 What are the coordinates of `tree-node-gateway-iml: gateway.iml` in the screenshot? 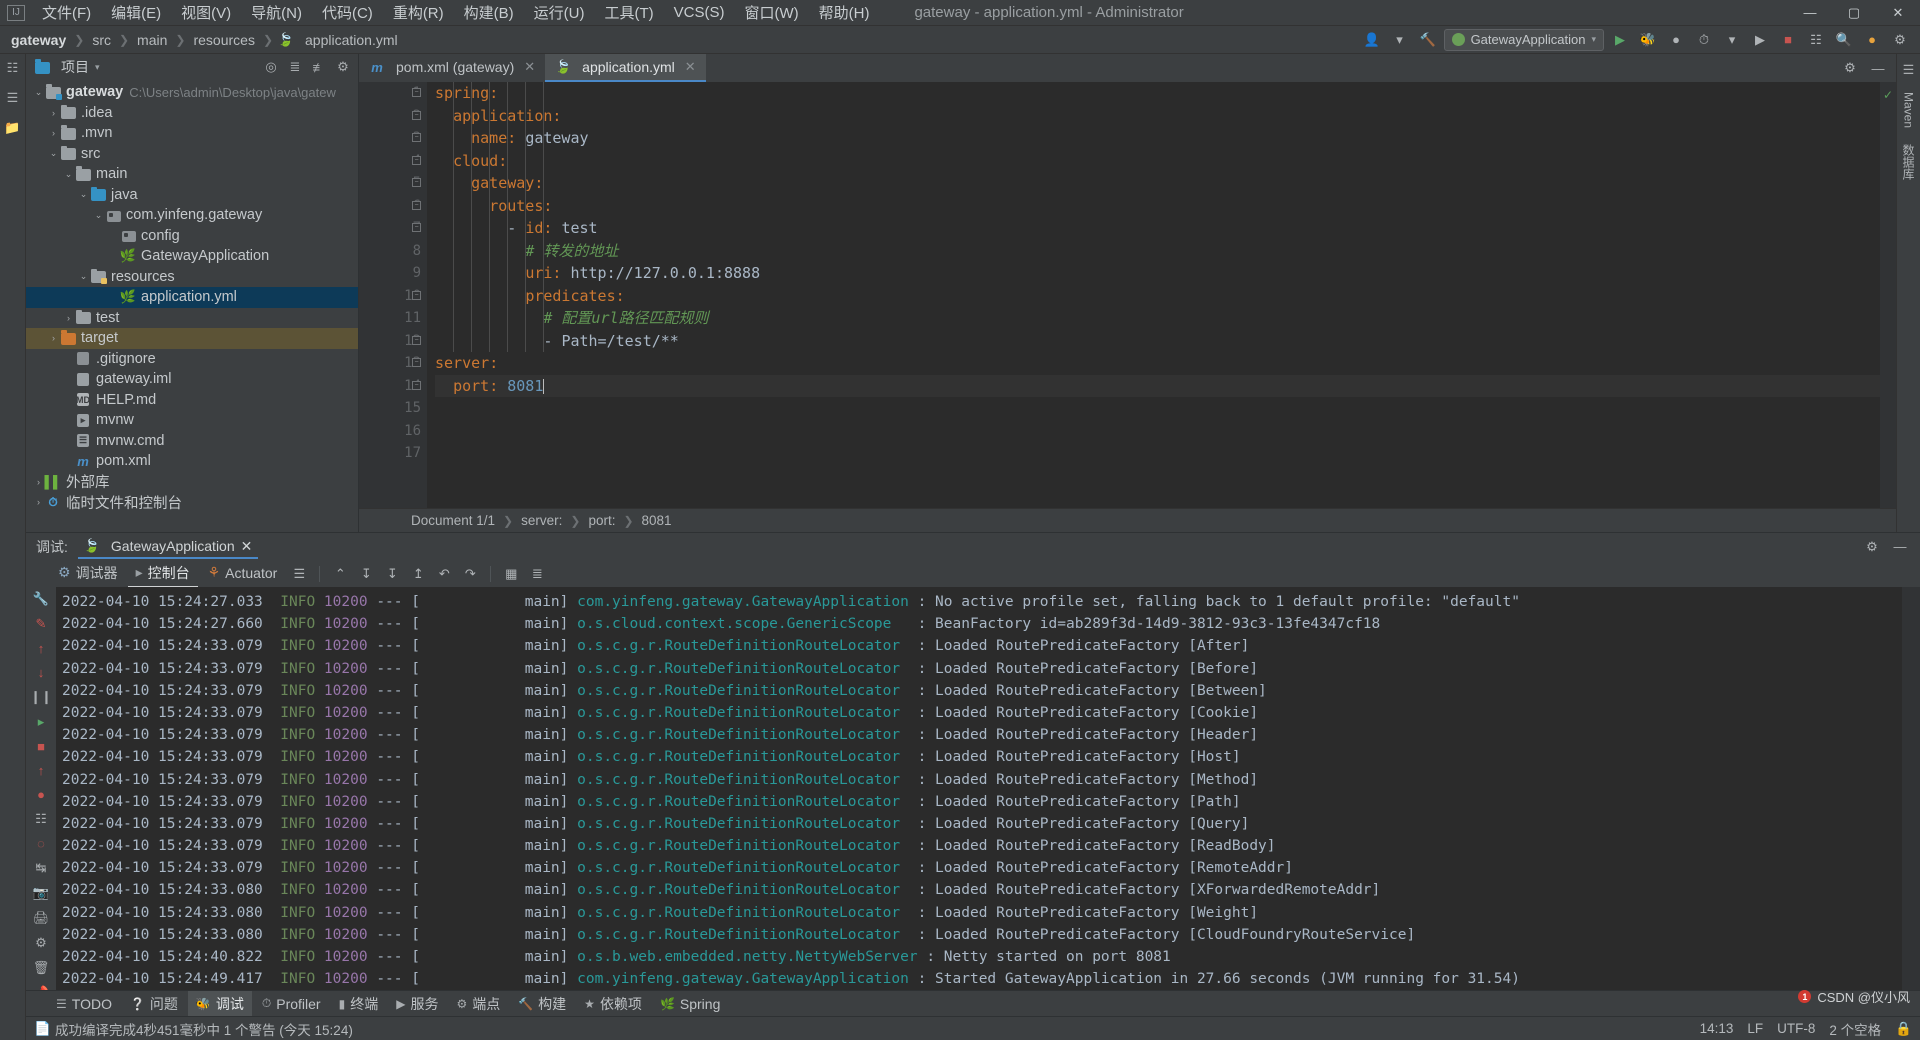 It's located at (192, 379).